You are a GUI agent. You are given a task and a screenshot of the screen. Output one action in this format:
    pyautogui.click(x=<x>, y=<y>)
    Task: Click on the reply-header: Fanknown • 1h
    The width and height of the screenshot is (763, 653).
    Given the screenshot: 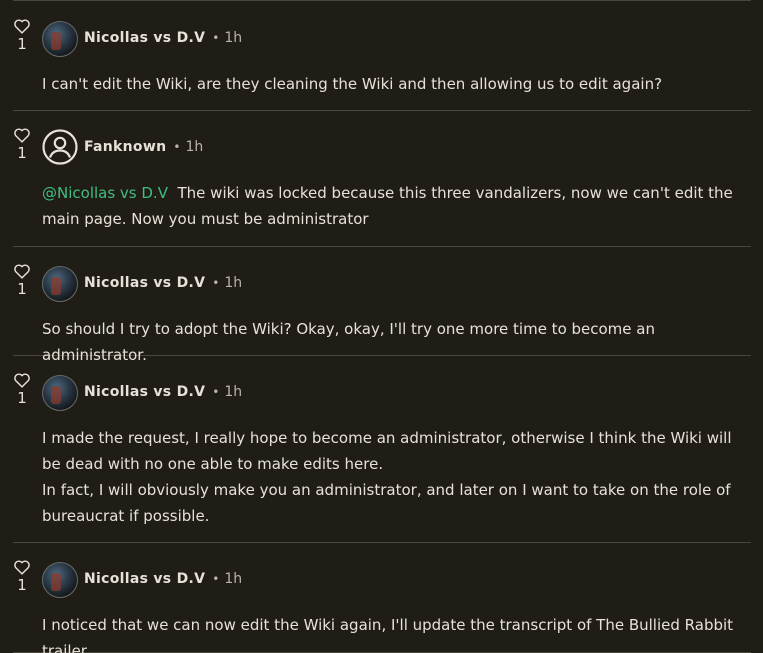 What is the action you would take?
    pyautogui.click(x=143, y=147)
    